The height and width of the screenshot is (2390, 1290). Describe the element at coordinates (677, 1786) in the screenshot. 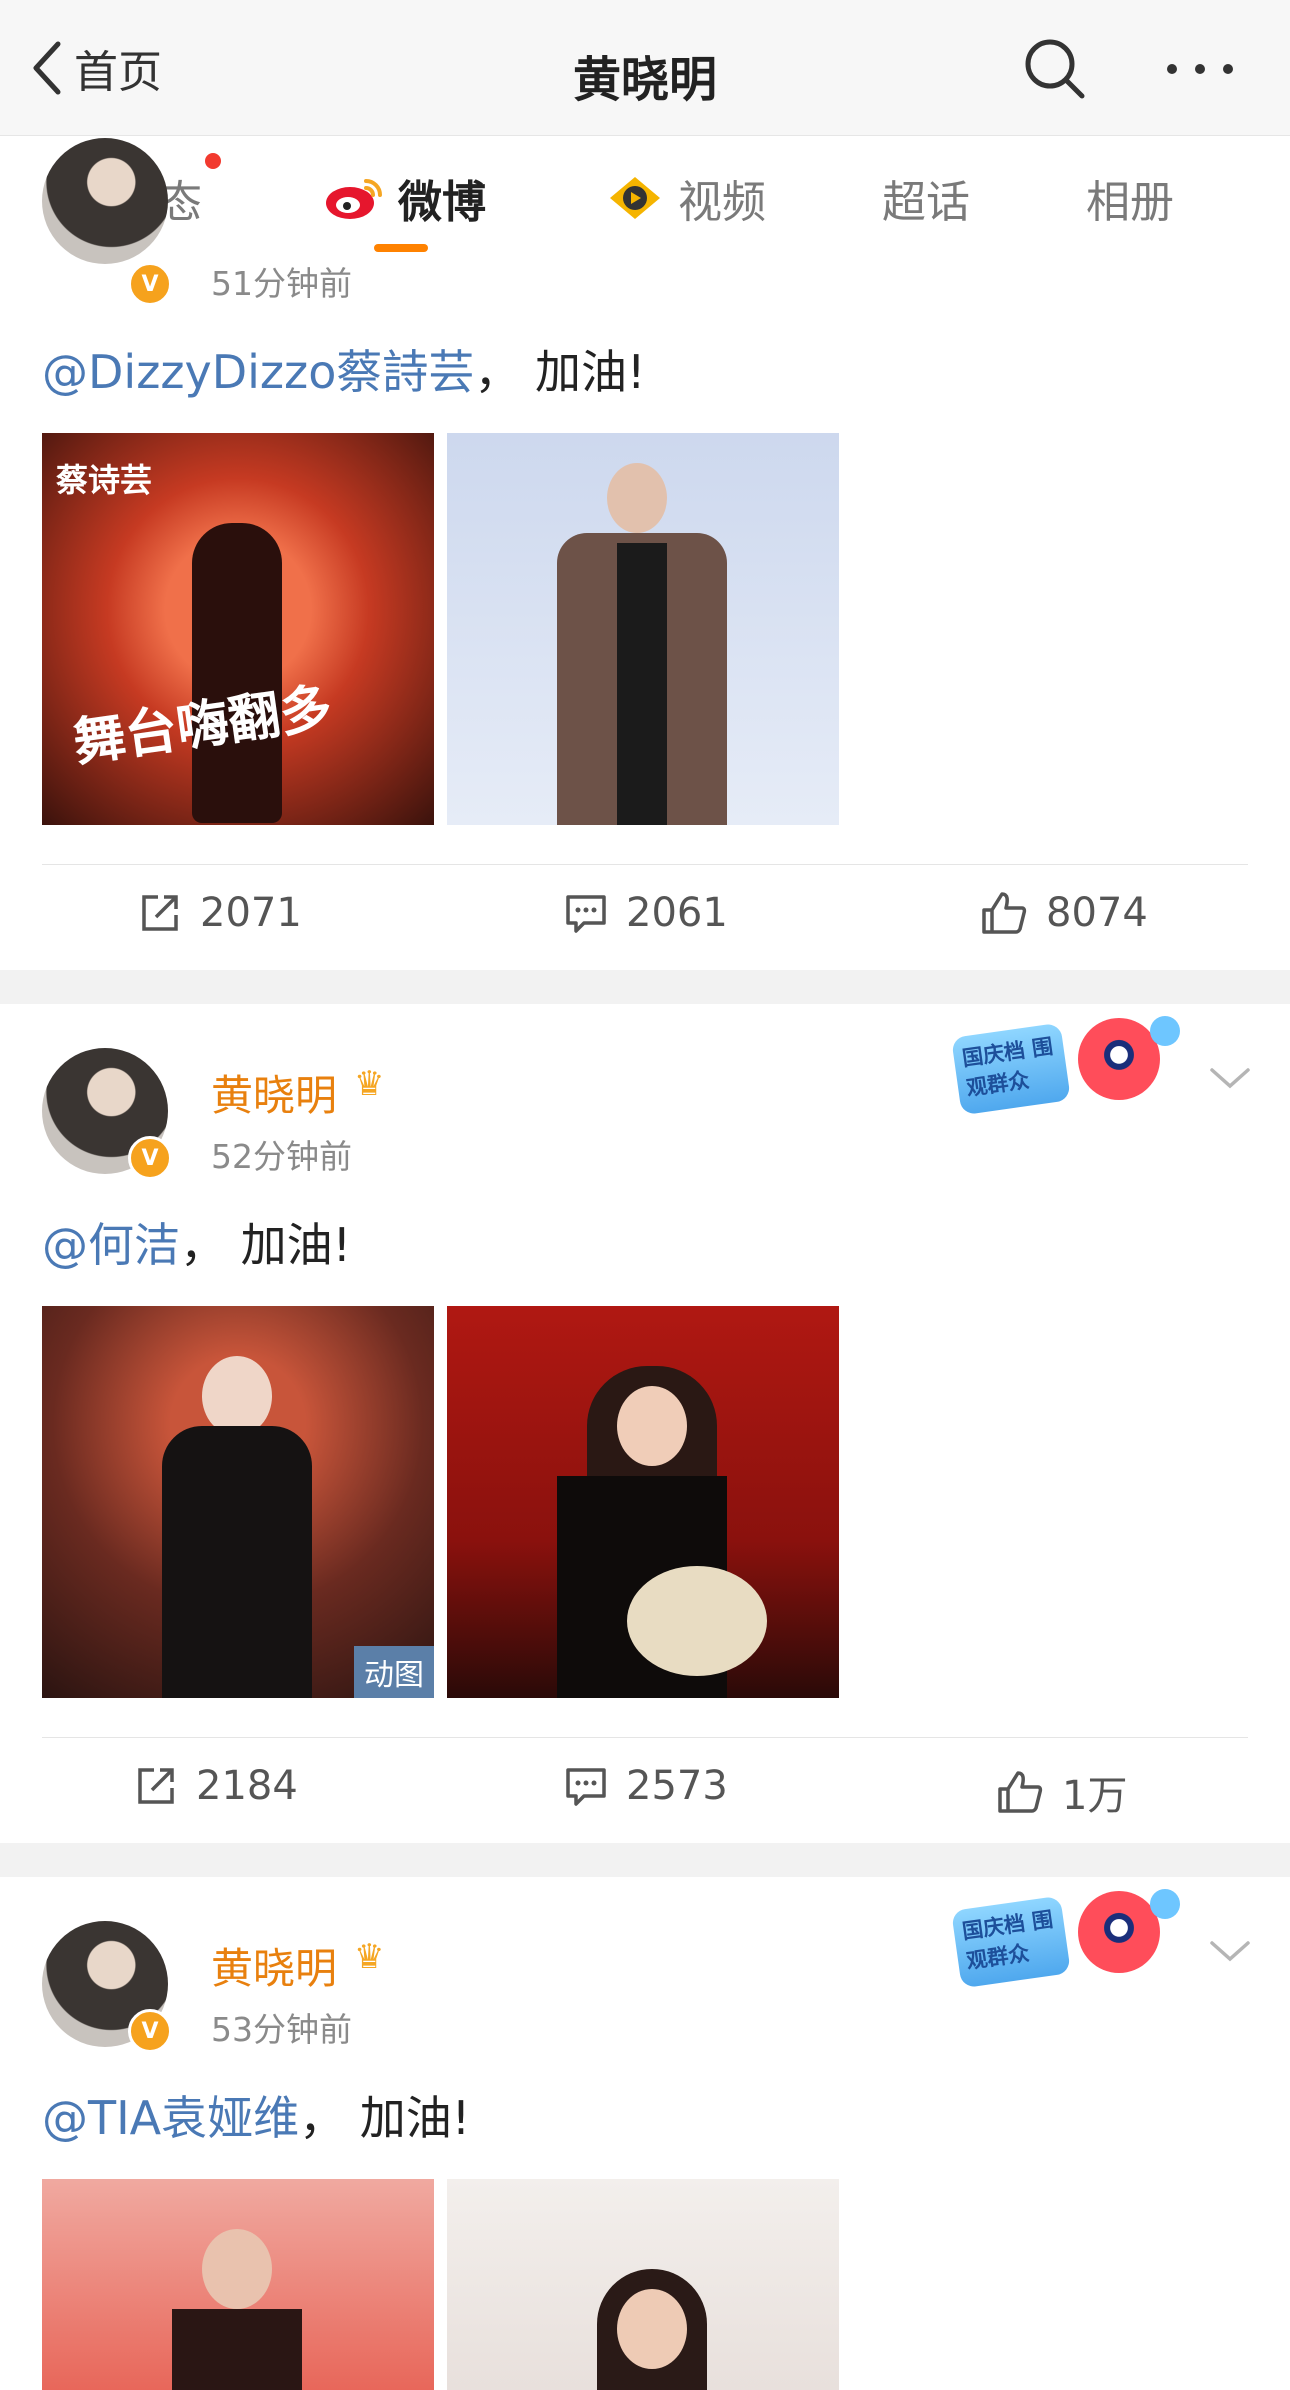

I see `comment-count: 2573` at that location.